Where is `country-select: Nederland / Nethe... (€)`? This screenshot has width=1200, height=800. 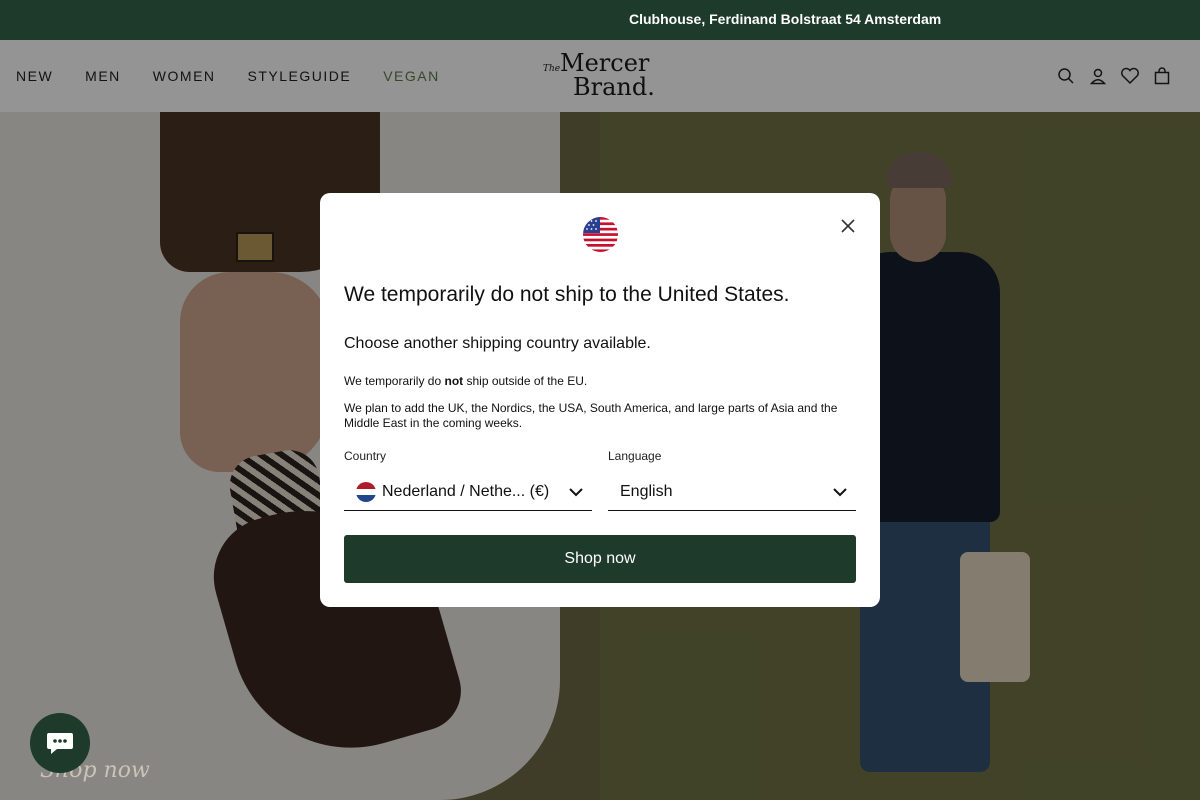 country-select: Nederland / Nethe... (€) is located at coordinates (468, 492).